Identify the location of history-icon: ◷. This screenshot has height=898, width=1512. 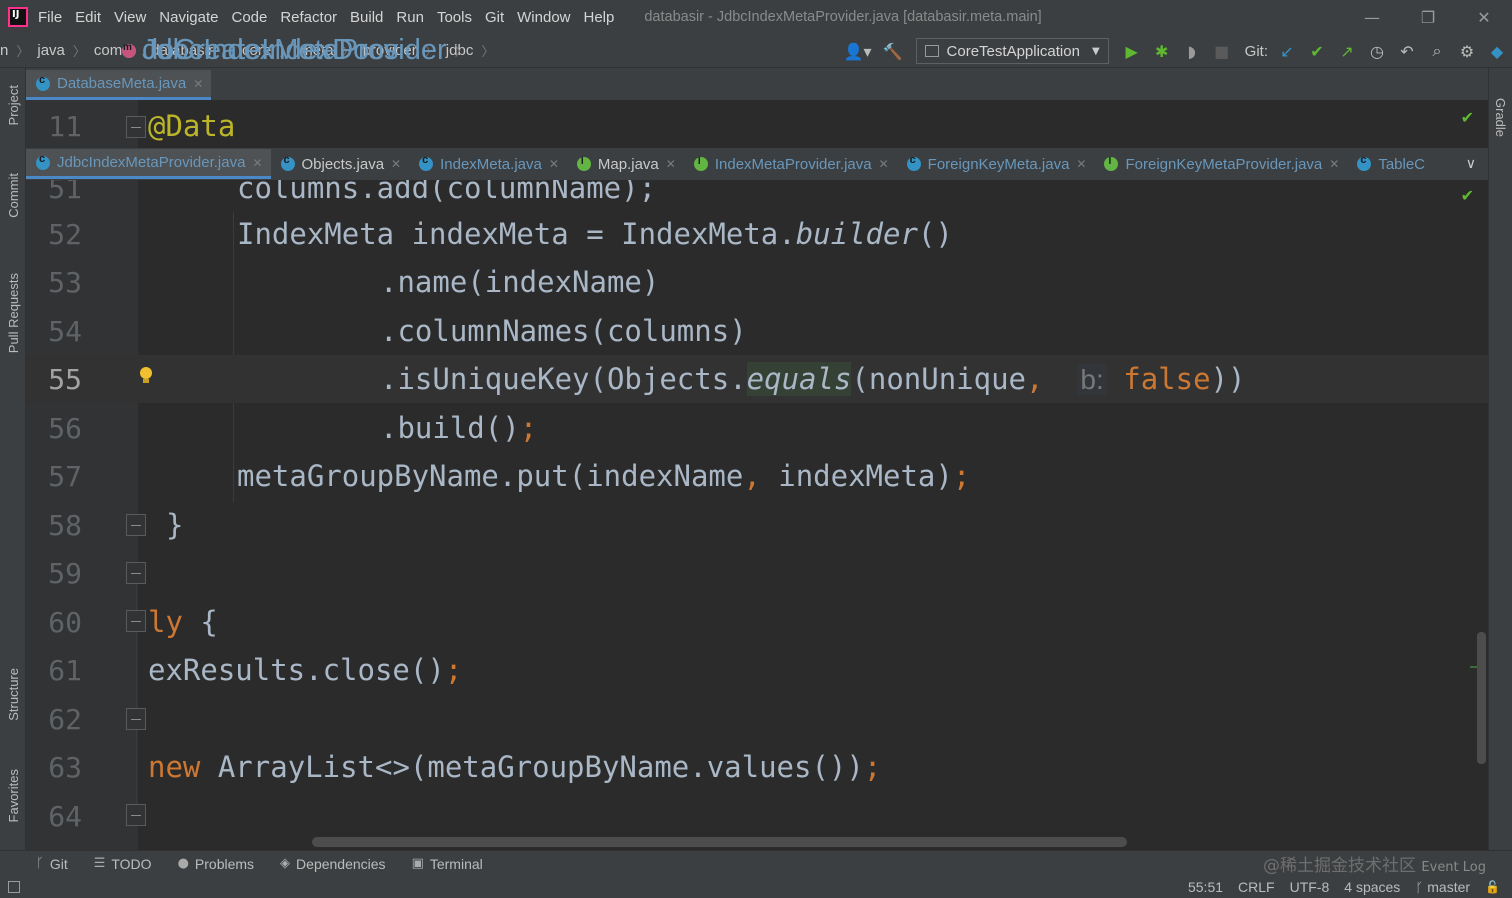
(1377, 51).